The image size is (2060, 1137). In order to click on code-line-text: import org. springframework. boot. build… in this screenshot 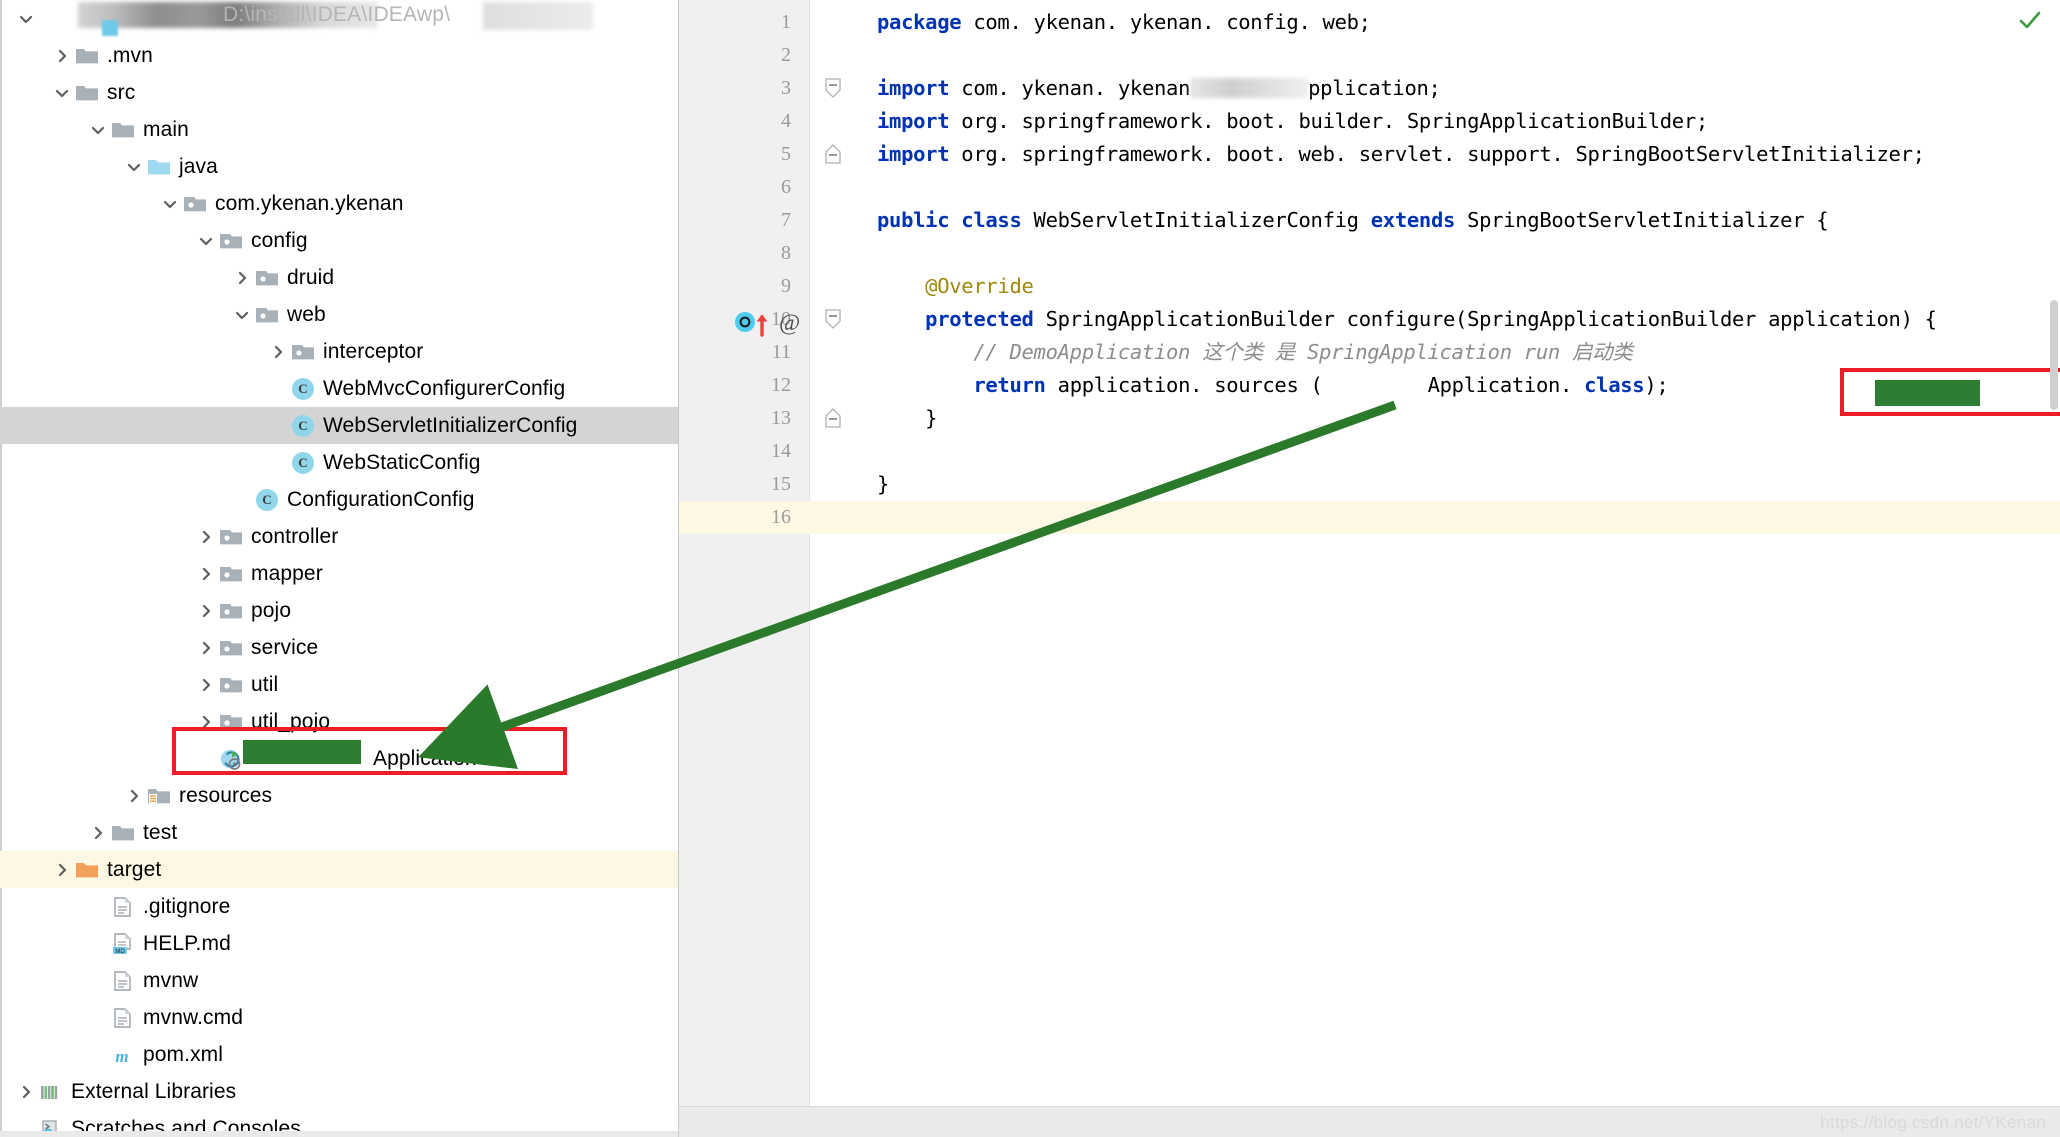, I will do `click(1292, 121)`.